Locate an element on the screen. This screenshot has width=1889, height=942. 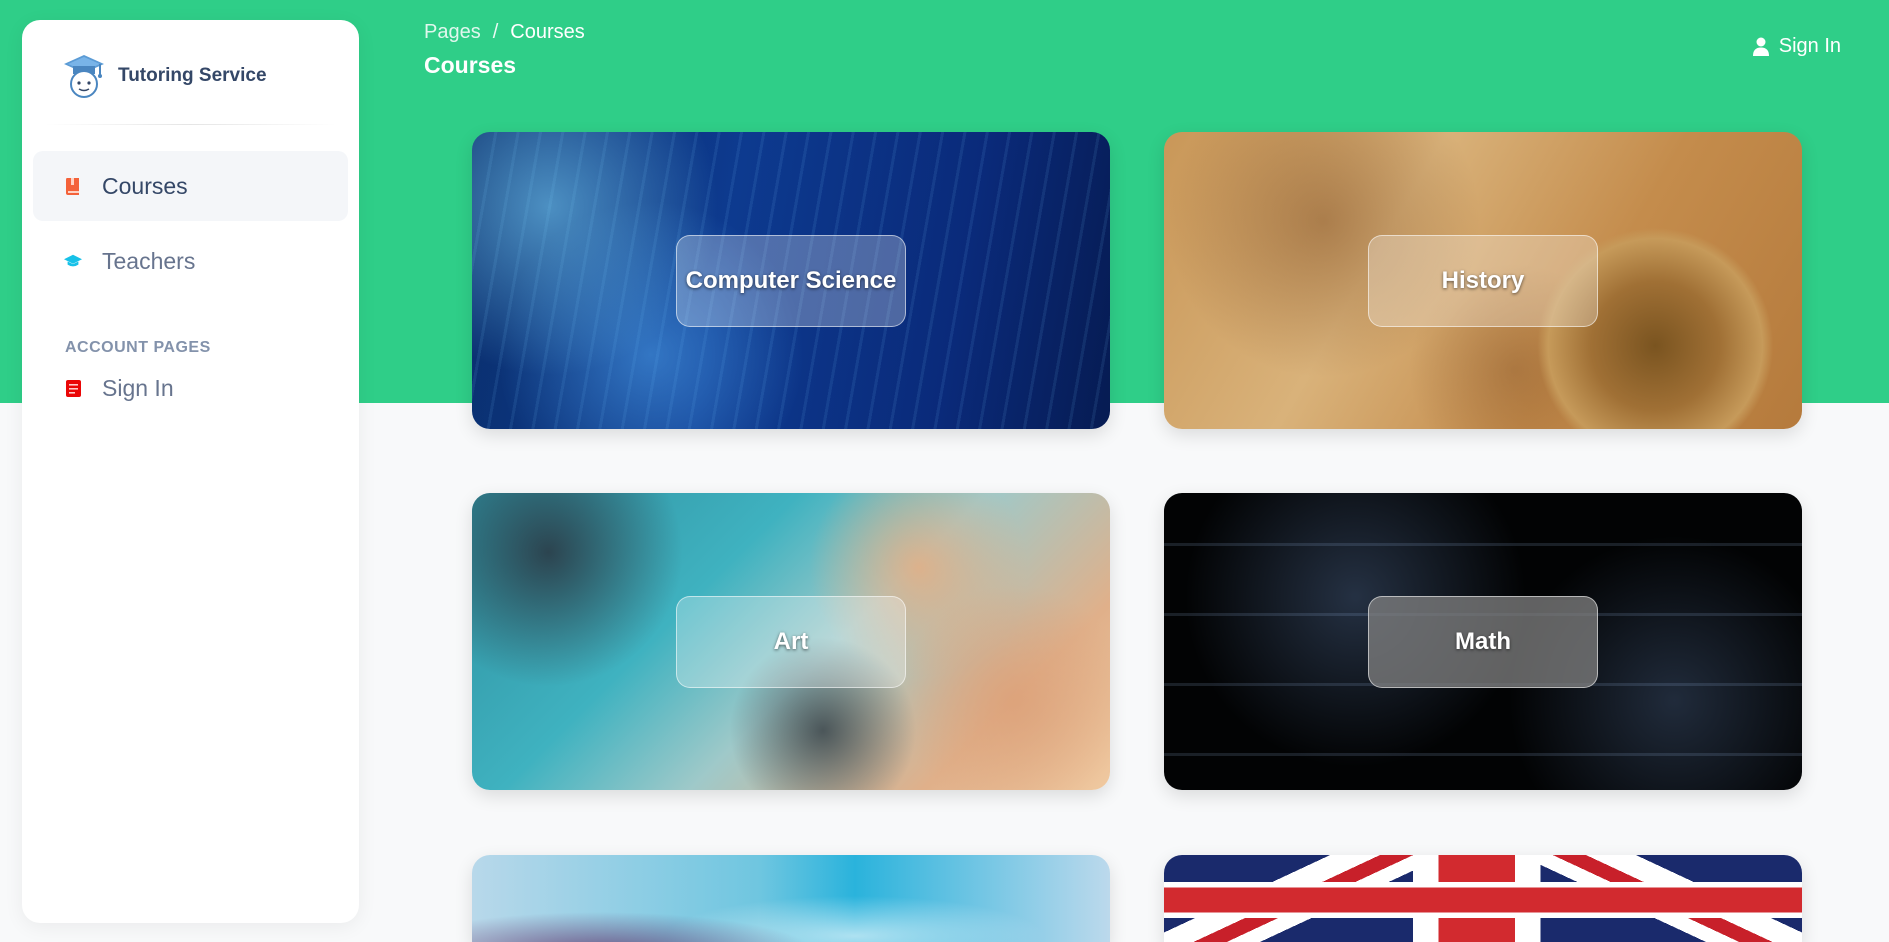
course-title: Math is located at coordinates (1483, 642).